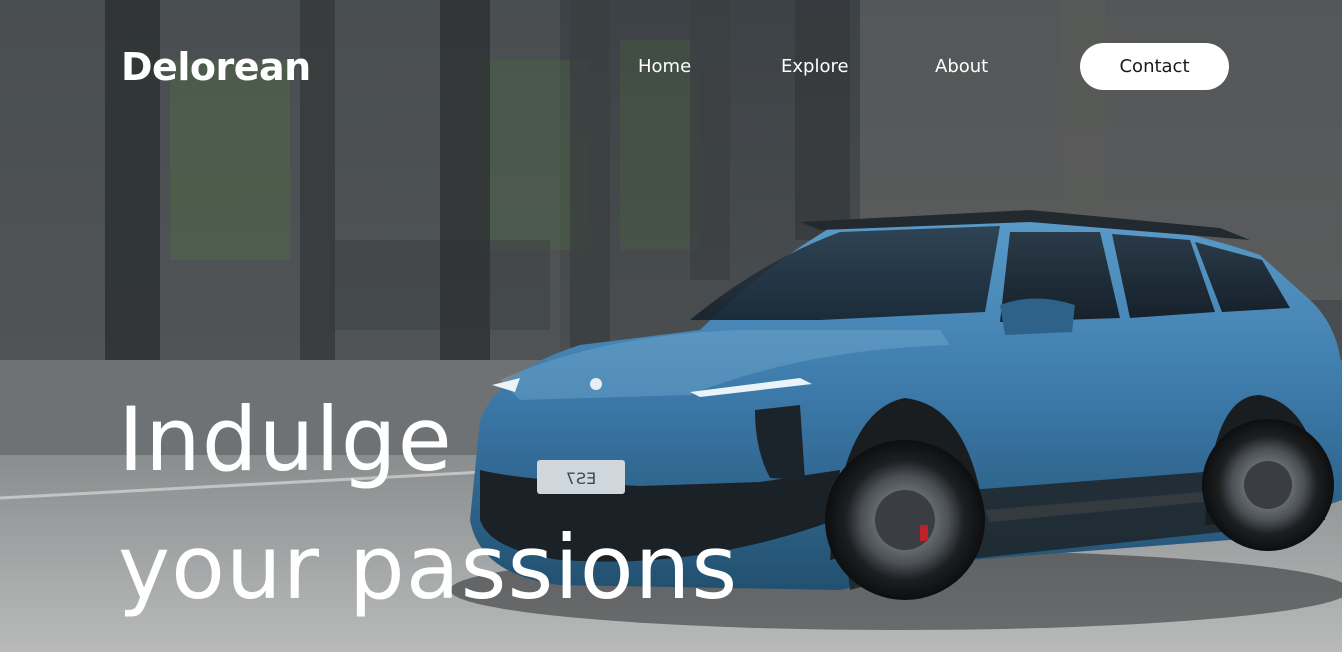 This screenshot has height=652, width=1342. Describe the element at coordinates (664, 66) in the screenshot. I see `nav-home-link: Home` at that location.